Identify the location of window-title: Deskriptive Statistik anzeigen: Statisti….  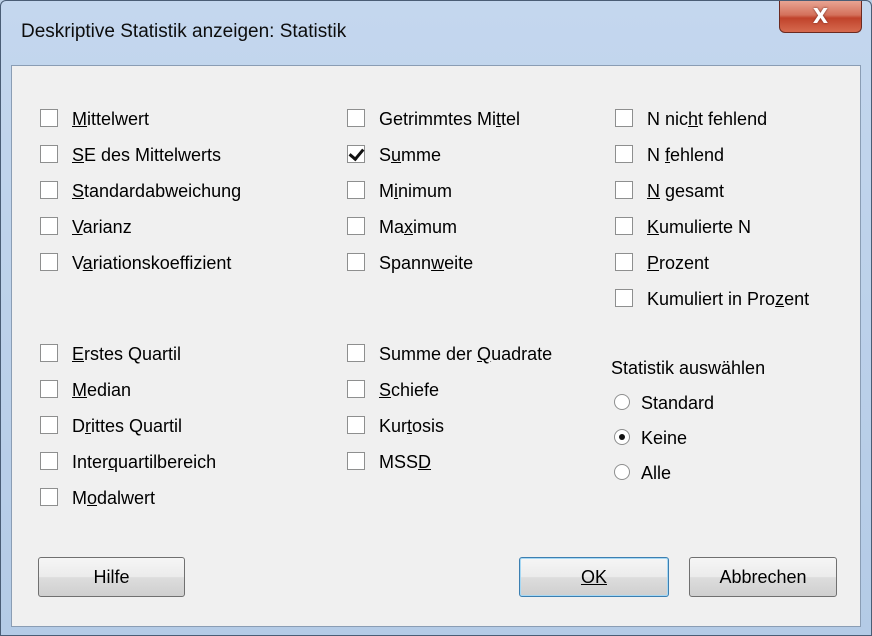
(184, 31).